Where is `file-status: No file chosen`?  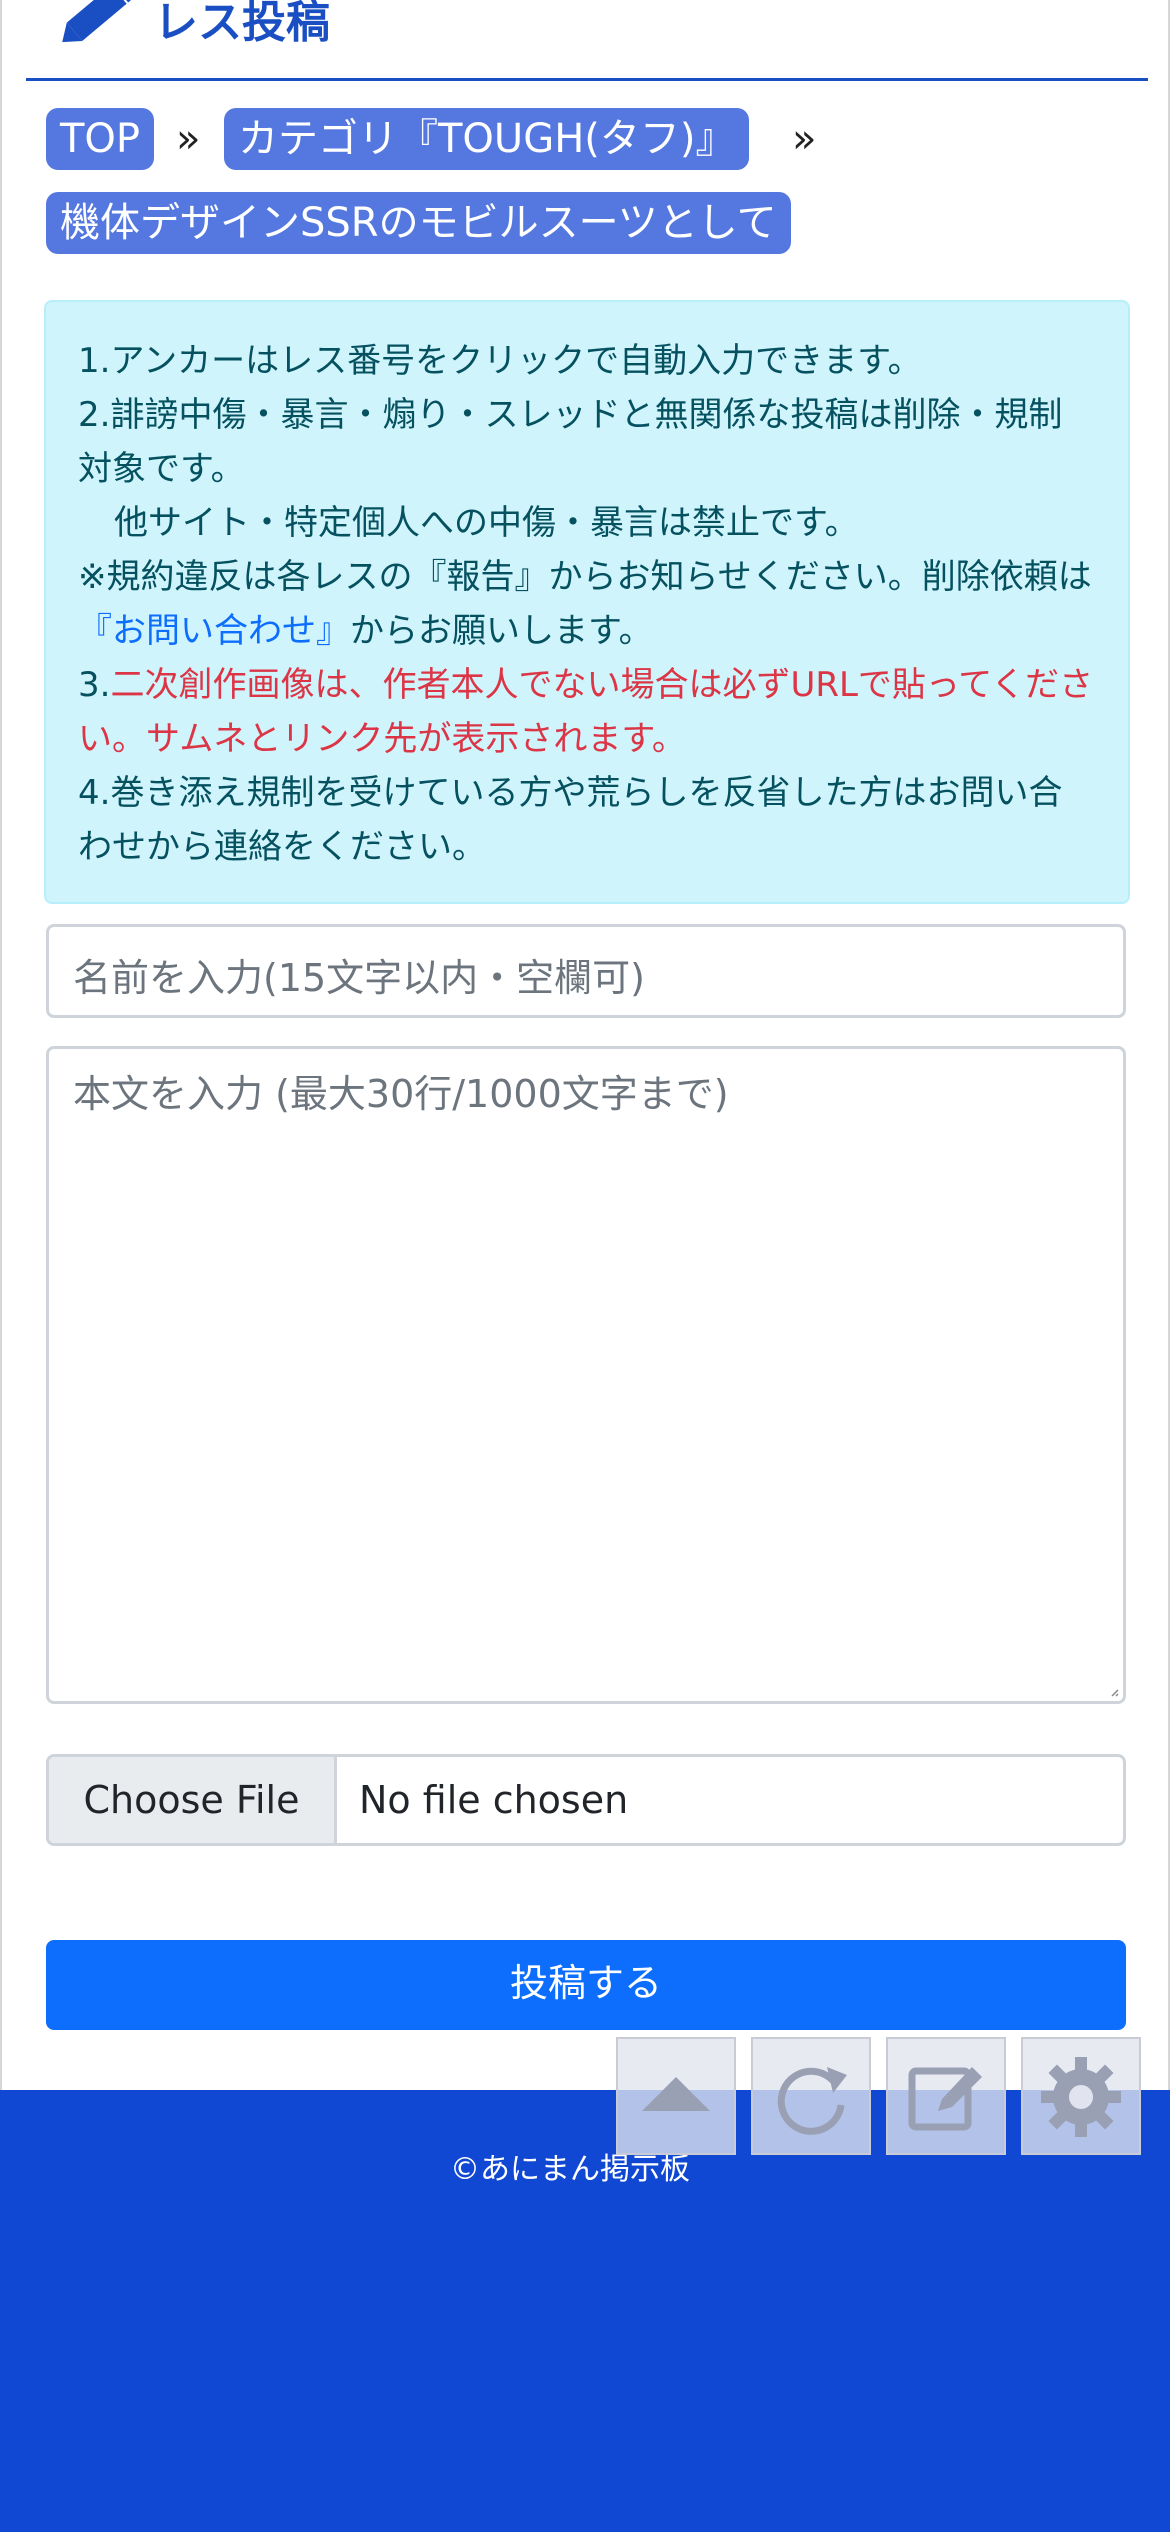 file-status: No file chosen is located at coordinates (494, 1800).